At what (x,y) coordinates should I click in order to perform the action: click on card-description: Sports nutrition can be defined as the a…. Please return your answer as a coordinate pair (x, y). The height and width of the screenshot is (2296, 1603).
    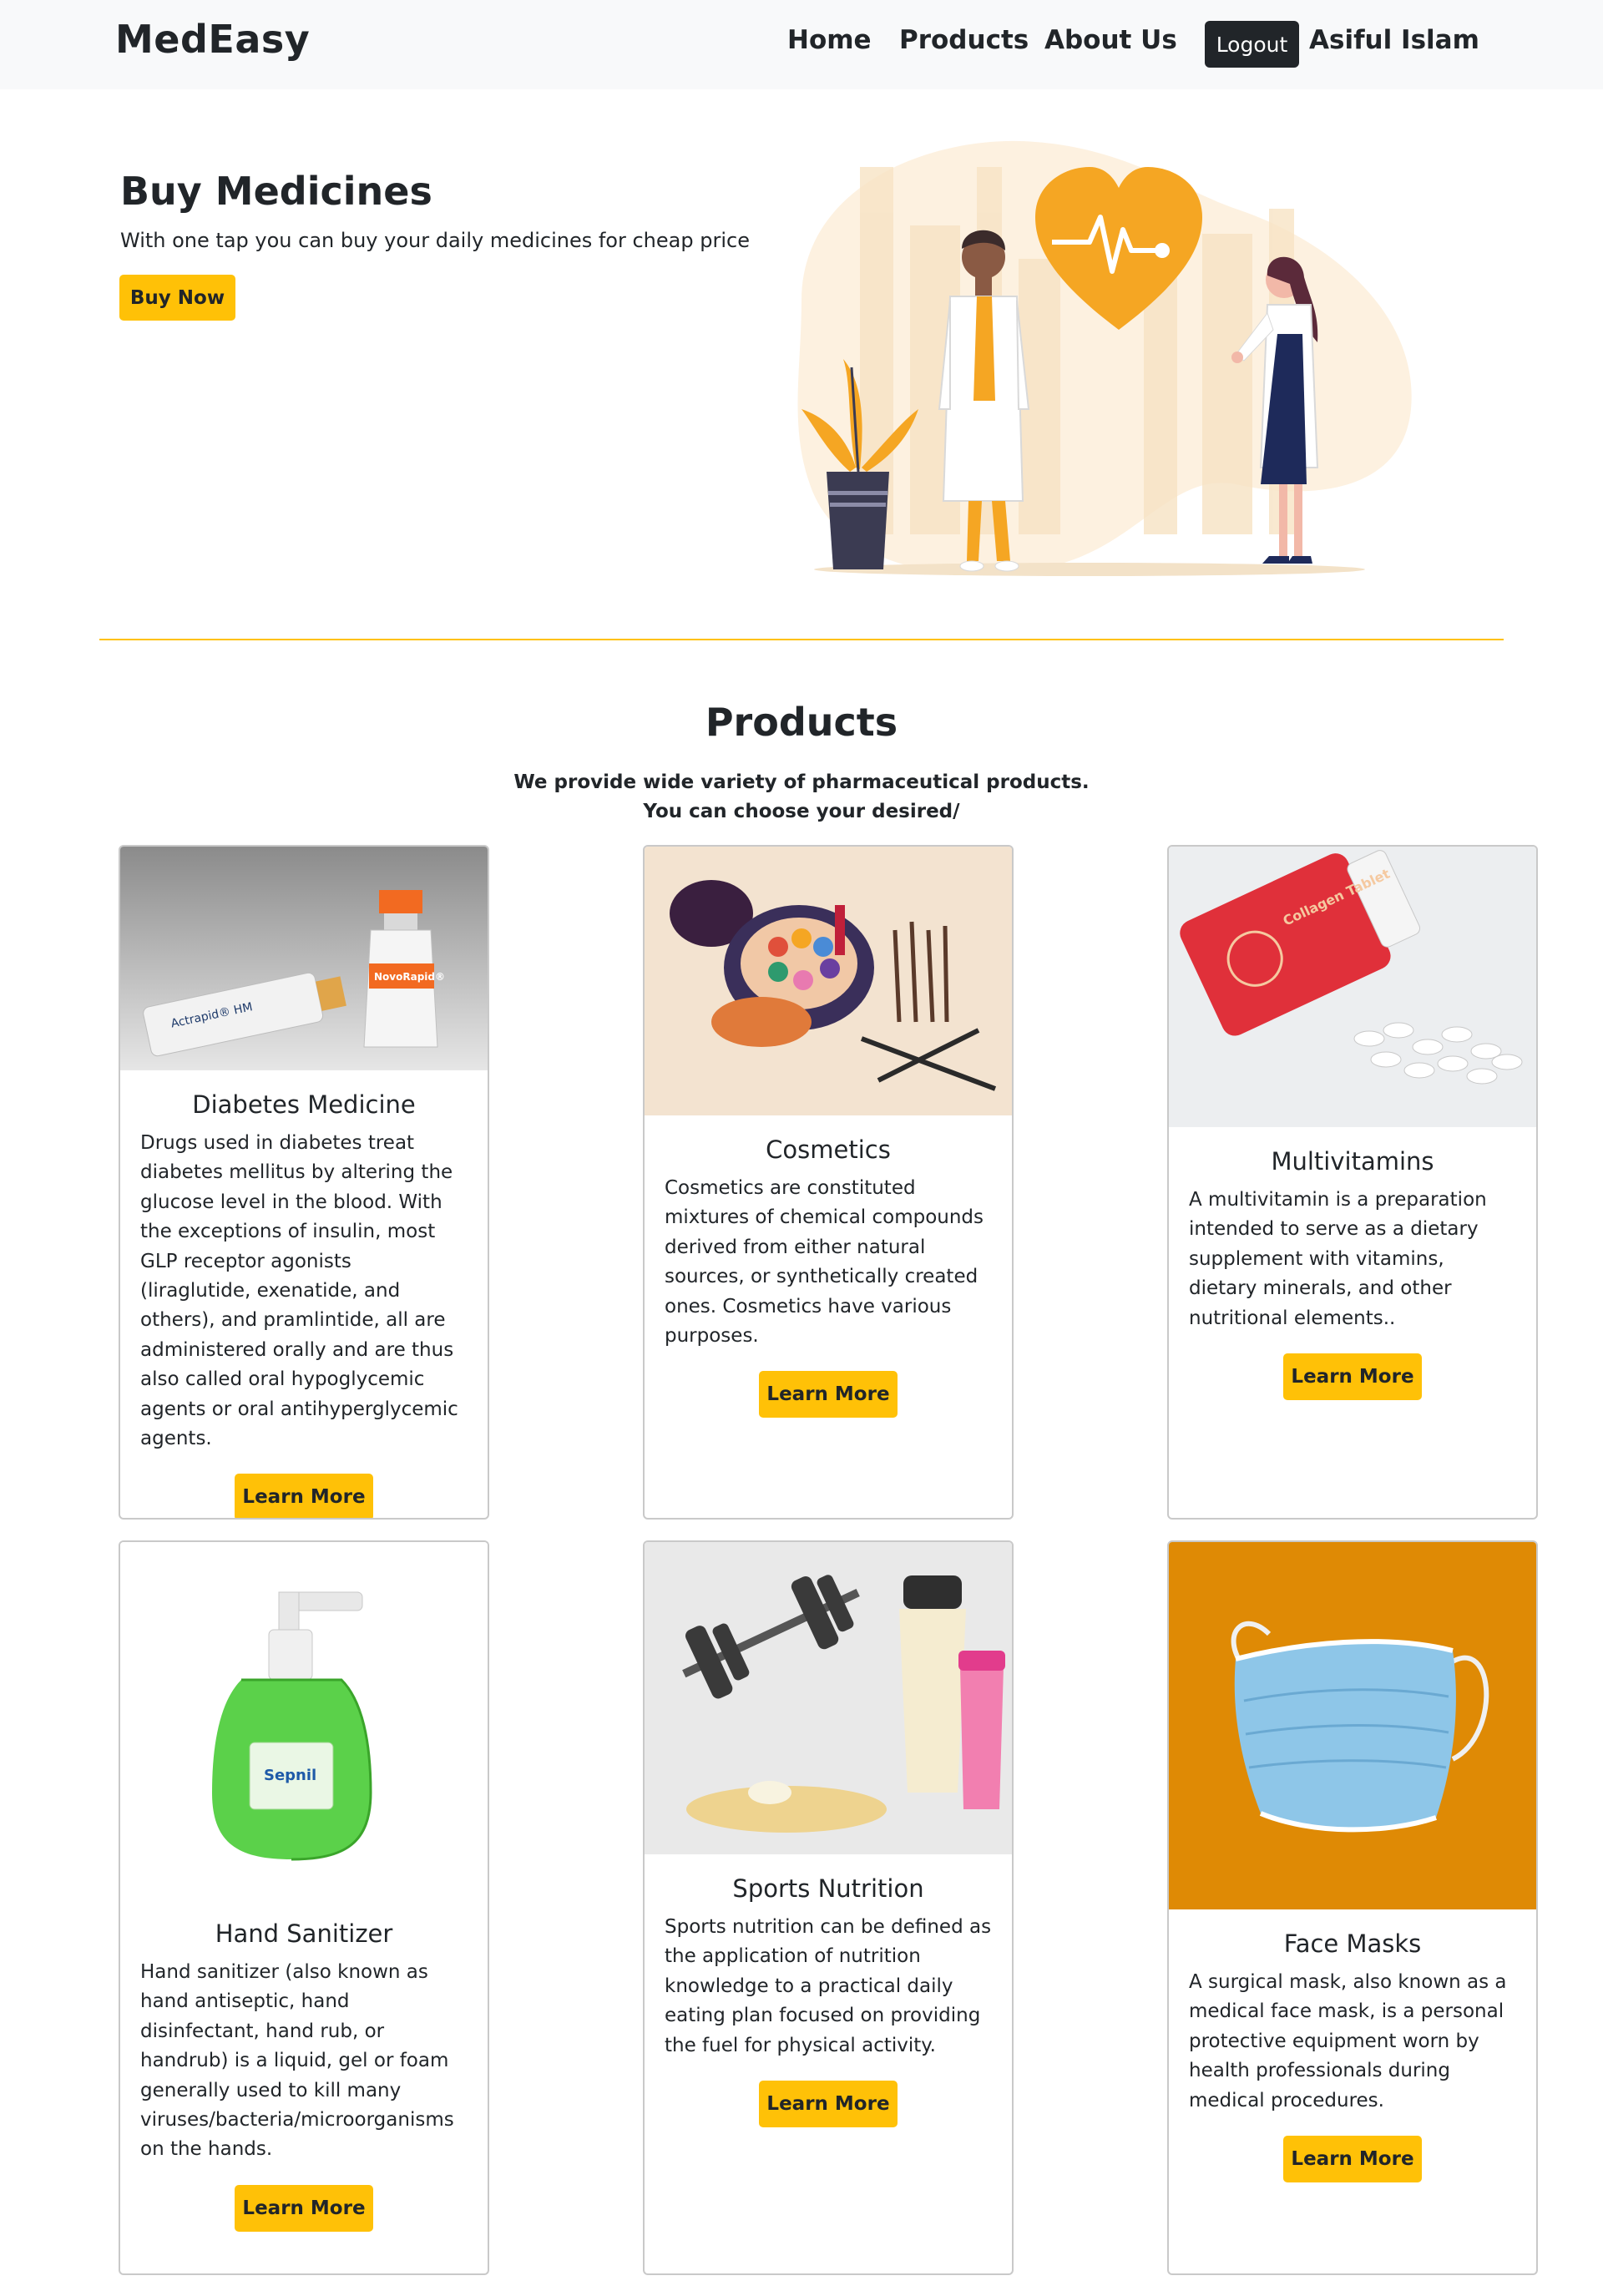
    Looking at the image, I should click on (828, 1986).